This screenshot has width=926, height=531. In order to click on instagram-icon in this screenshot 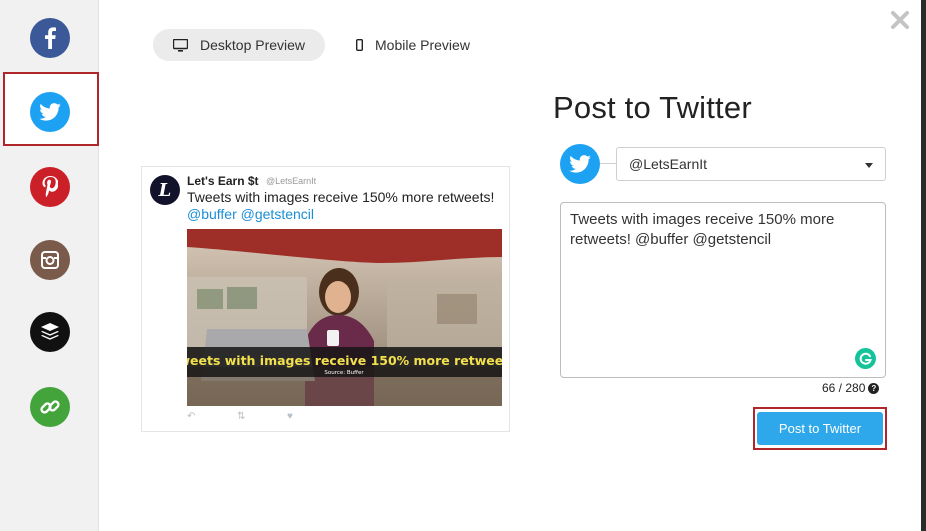, I will do `click(50, 260)`.